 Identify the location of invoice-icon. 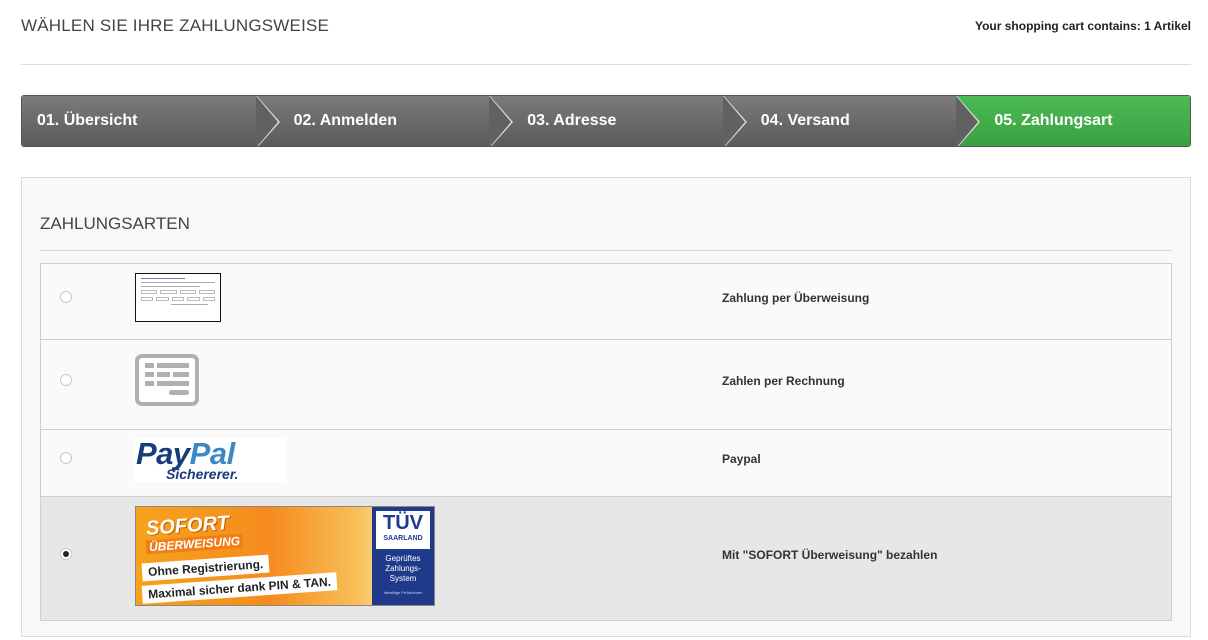
(167, 380).